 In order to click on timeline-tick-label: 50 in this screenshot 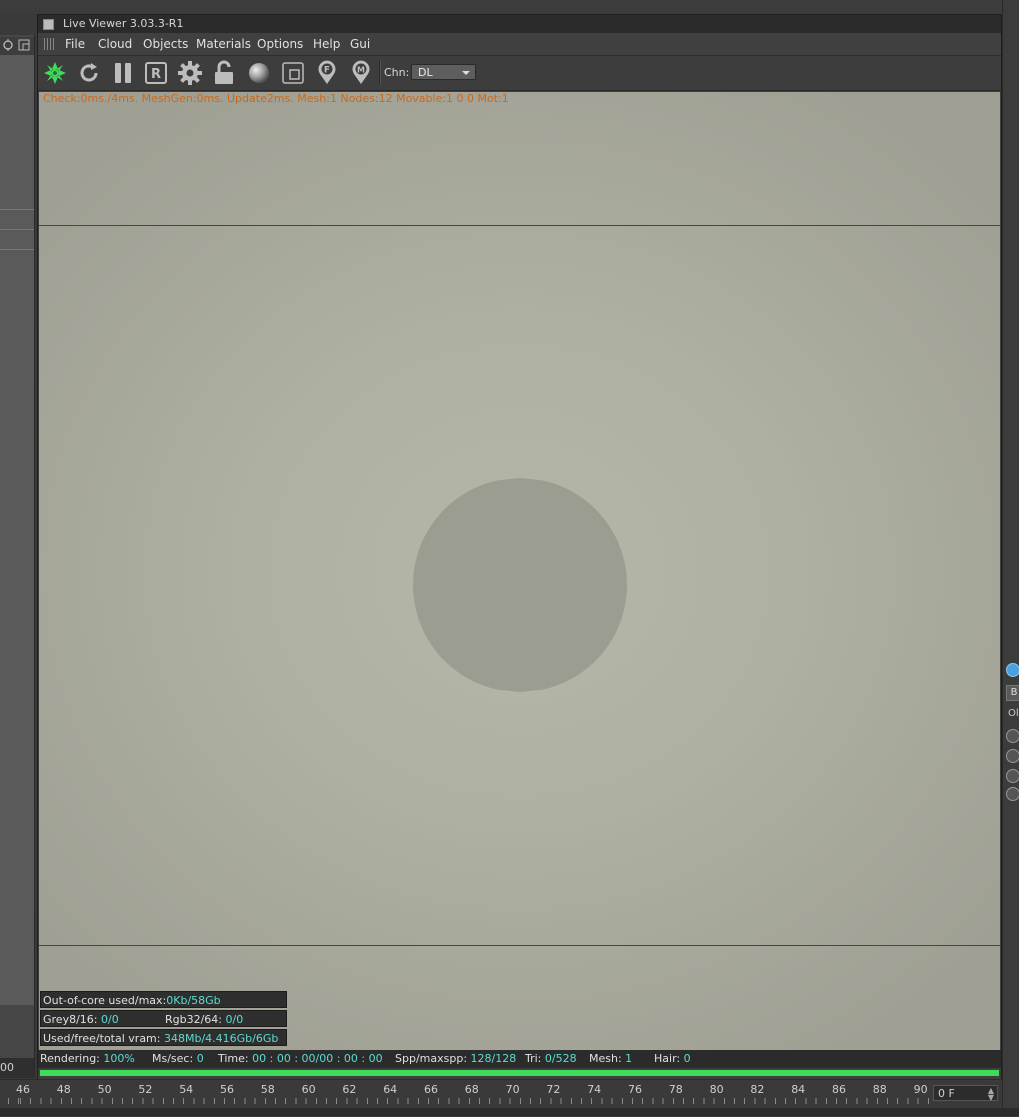, I will do `click(104, 1089)`.